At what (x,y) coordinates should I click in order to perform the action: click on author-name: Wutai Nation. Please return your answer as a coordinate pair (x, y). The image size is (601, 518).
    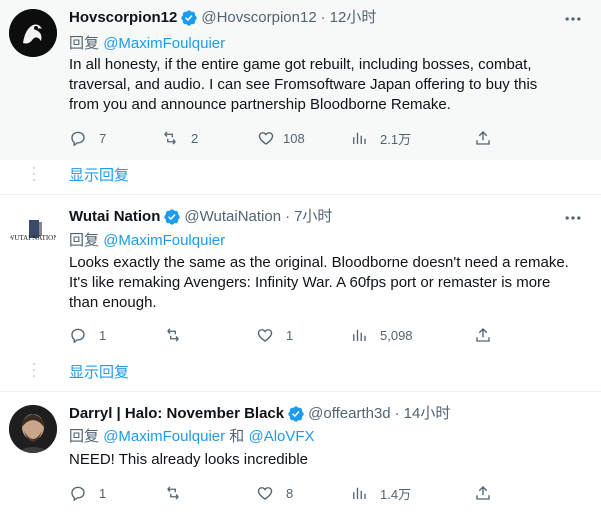
    Looking at the image, I should click on (114, 217).